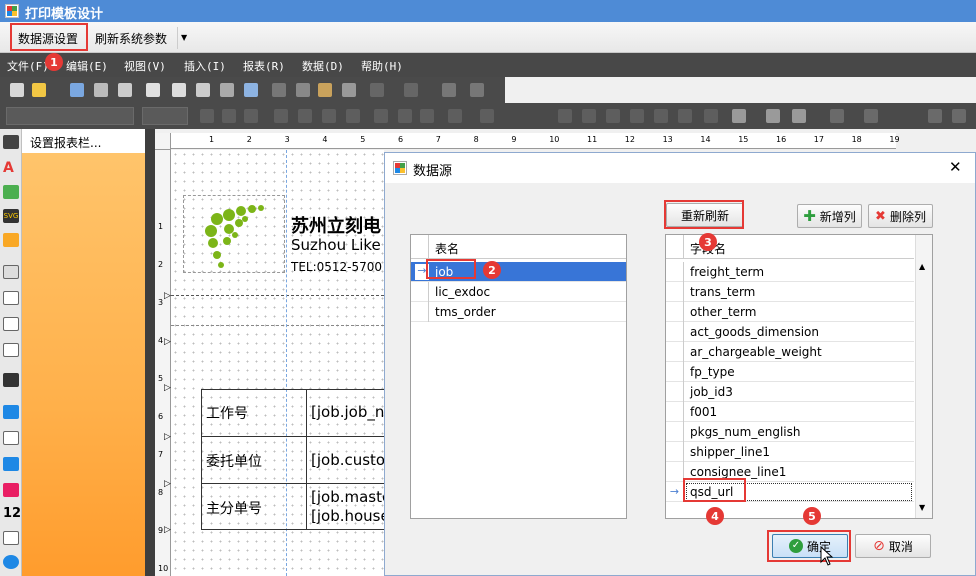 The image size is (976, 576). Describe the element at coordinates (11, 412) in the screenshot. I see `checkbox-icon` at that location.